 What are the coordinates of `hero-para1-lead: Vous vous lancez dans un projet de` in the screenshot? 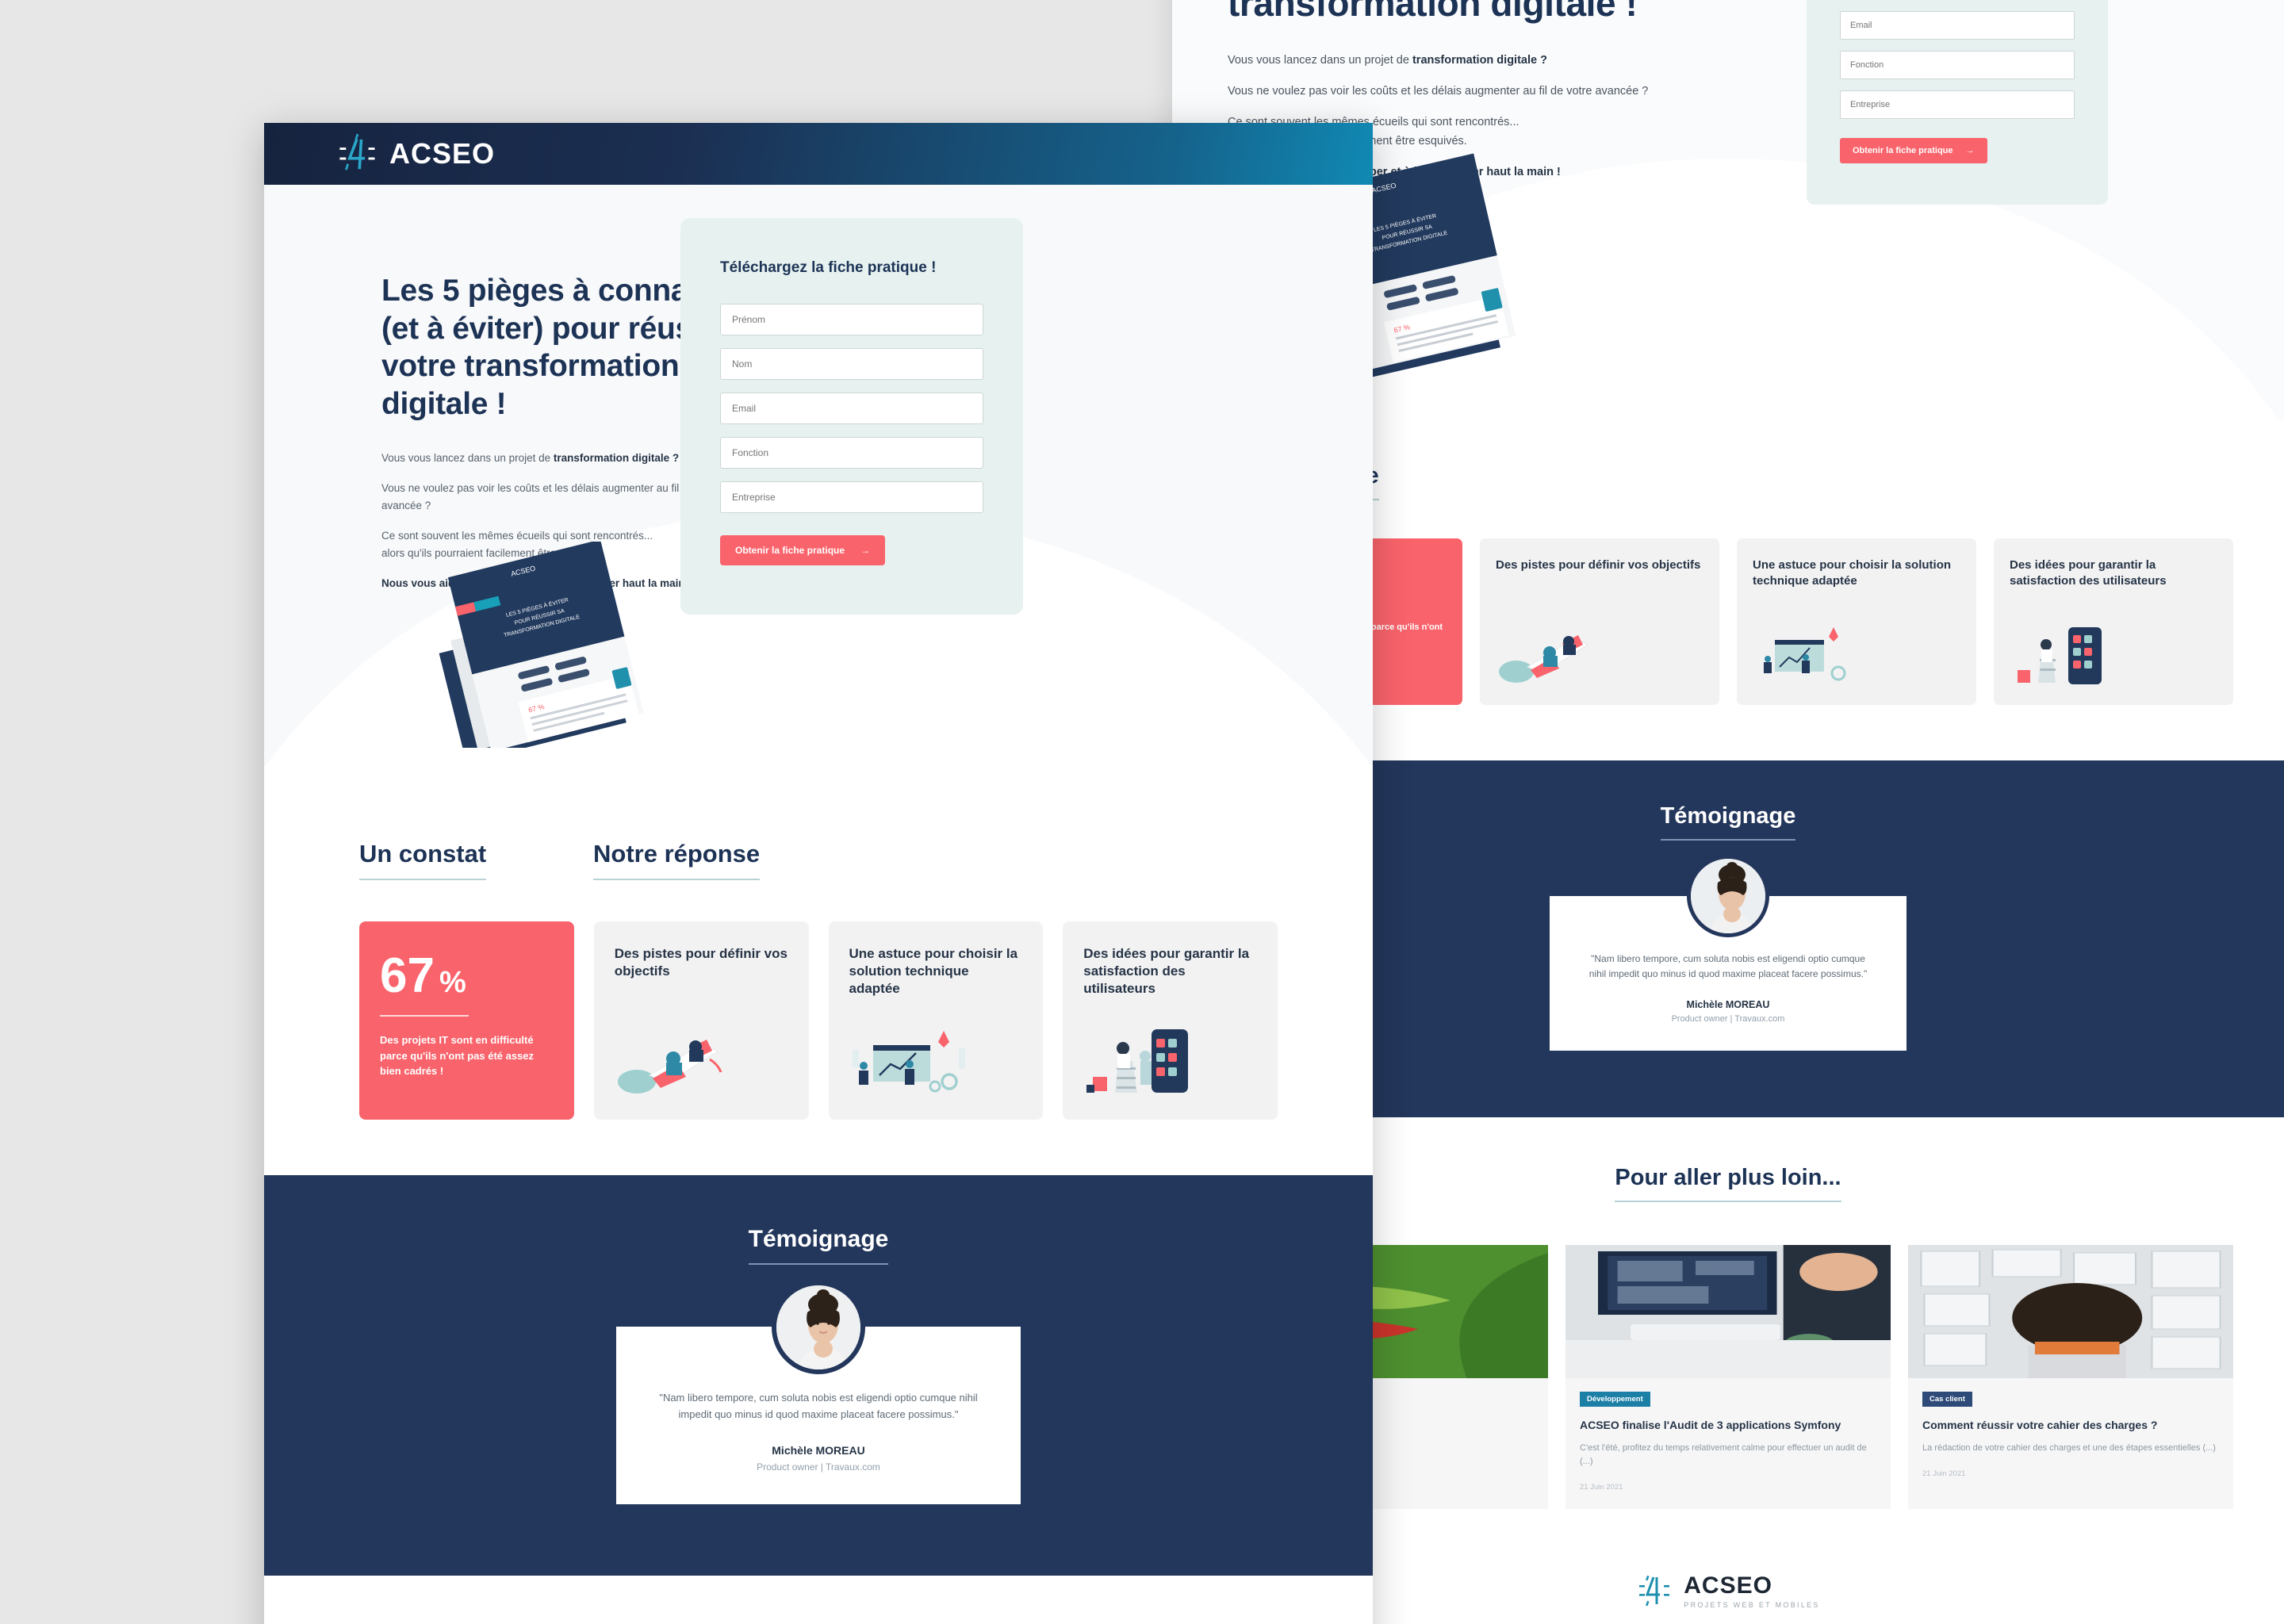 It's located at (467, 459).